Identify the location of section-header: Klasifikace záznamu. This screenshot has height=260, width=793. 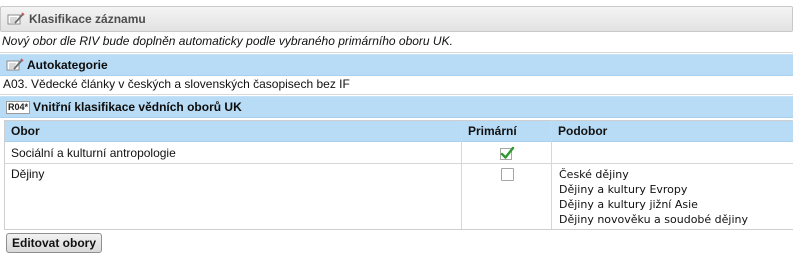
(396, 19).